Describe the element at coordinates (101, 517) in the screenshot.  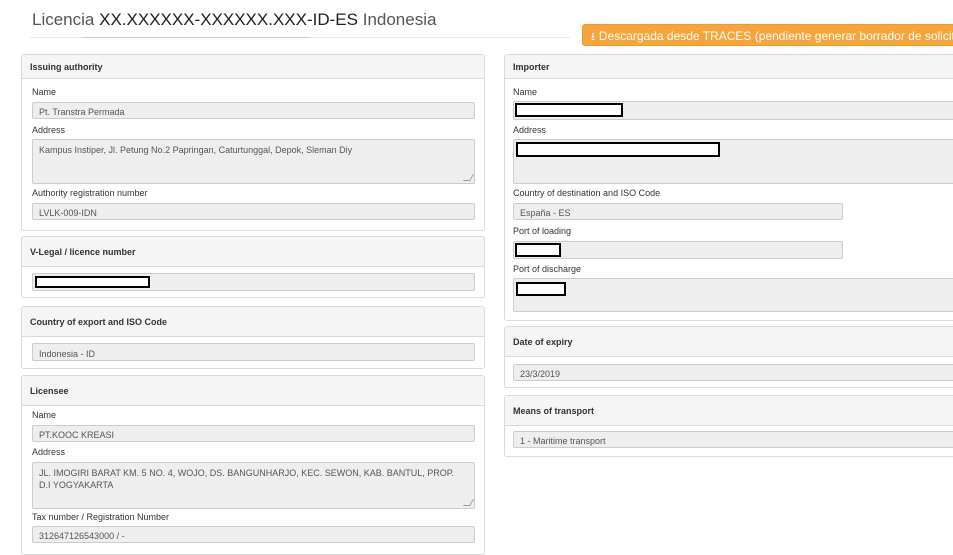
I see `tax-number-label: Tax number / Registration Number` at that location.